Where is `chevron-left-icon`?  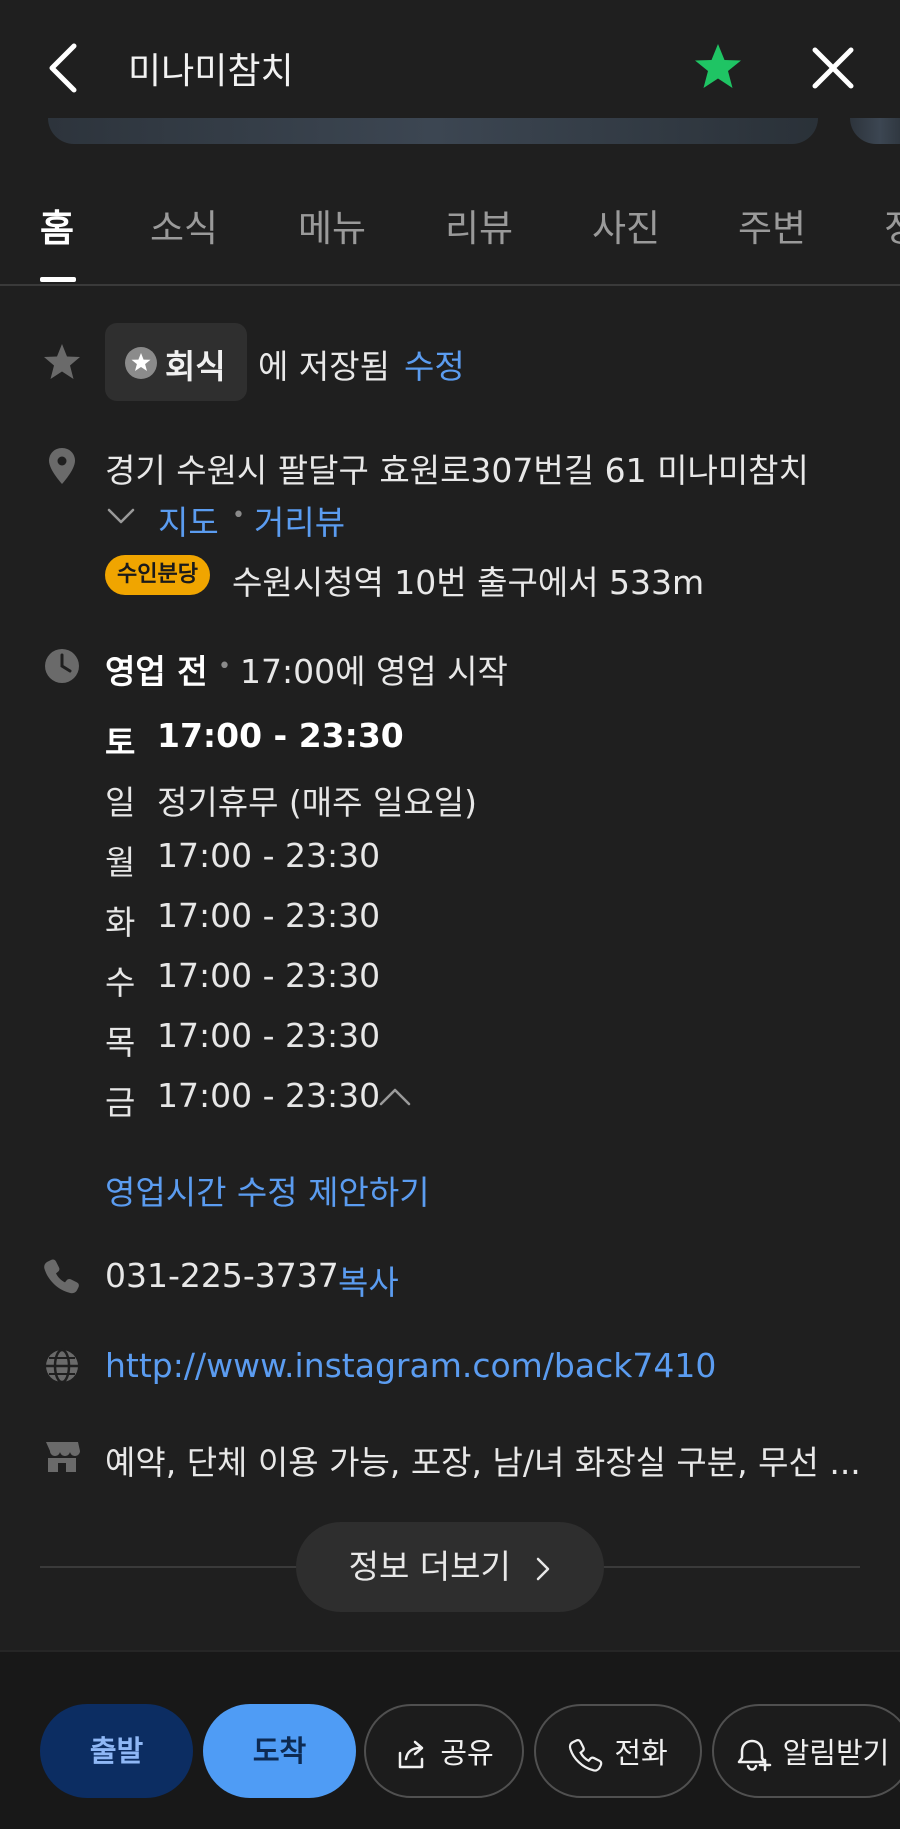 chevron-left-icon is located at coordinates (63, 68).